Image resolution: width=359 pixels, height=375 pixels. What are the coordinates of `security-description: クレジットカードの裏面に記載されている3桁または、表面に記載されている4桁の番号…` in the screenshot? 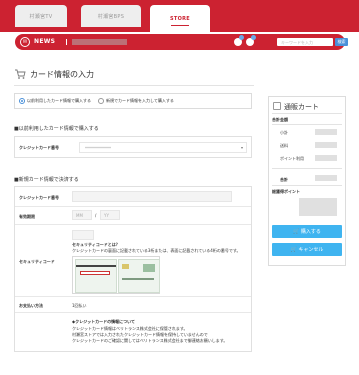 It's located at (156, 250).